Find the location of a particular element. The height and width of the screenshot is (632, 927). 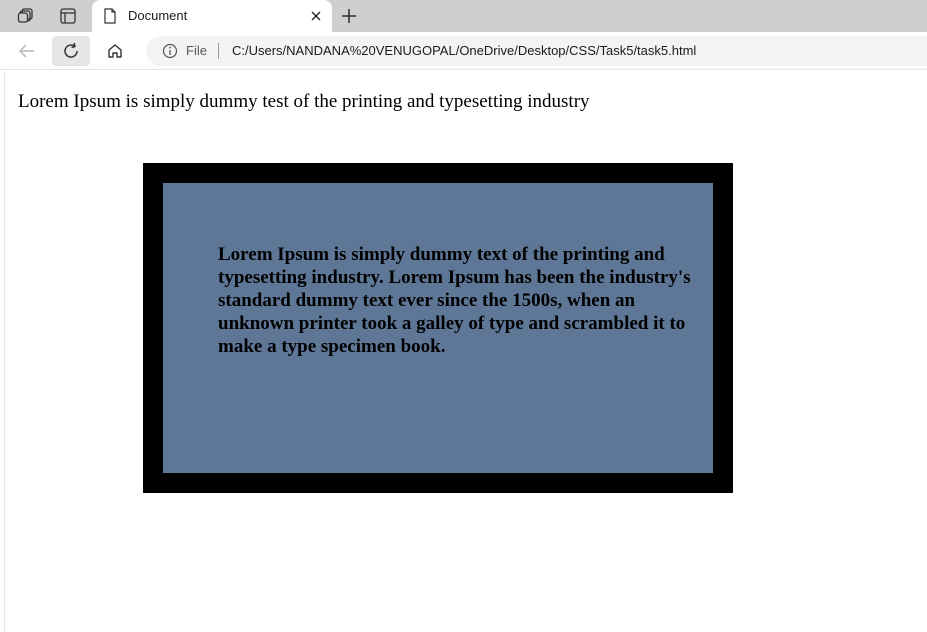

new-tab-button is located at coordinates (349, 16).